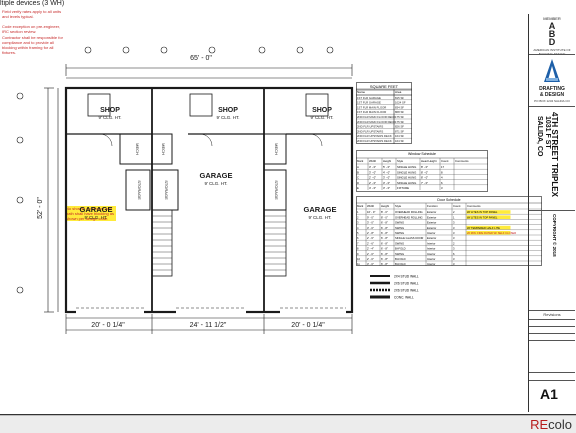  I want to click on legend-line-3: 2X6 STUD WALL, so click(406, 291).